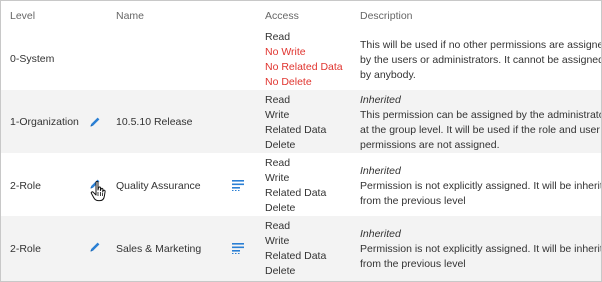 Image resolution: width=602 pixels, height=282 pixels. What do you see at coordinates (32, 59) in the screenshot?
I see `row-level: 0-System` at bounding box center [32, 59].